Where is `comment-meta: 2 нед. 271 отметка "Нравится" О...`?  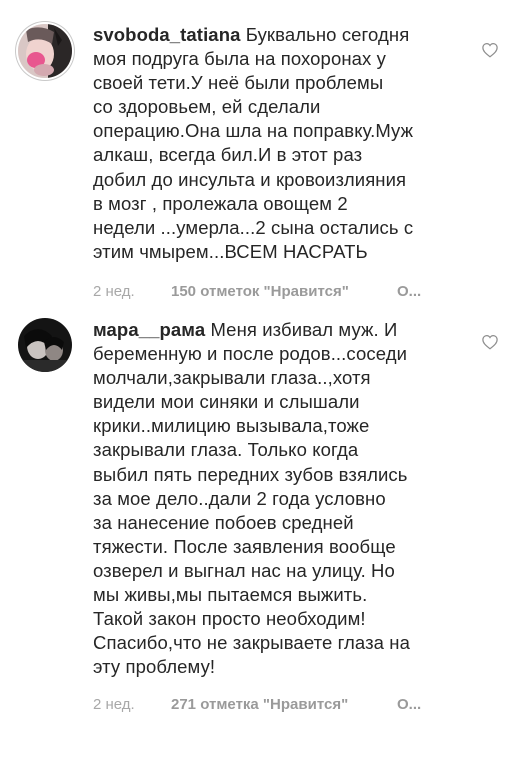 comment-meta: 2 нед. 271 отметка "Нравится" О... is located at coordinates (257, 704).